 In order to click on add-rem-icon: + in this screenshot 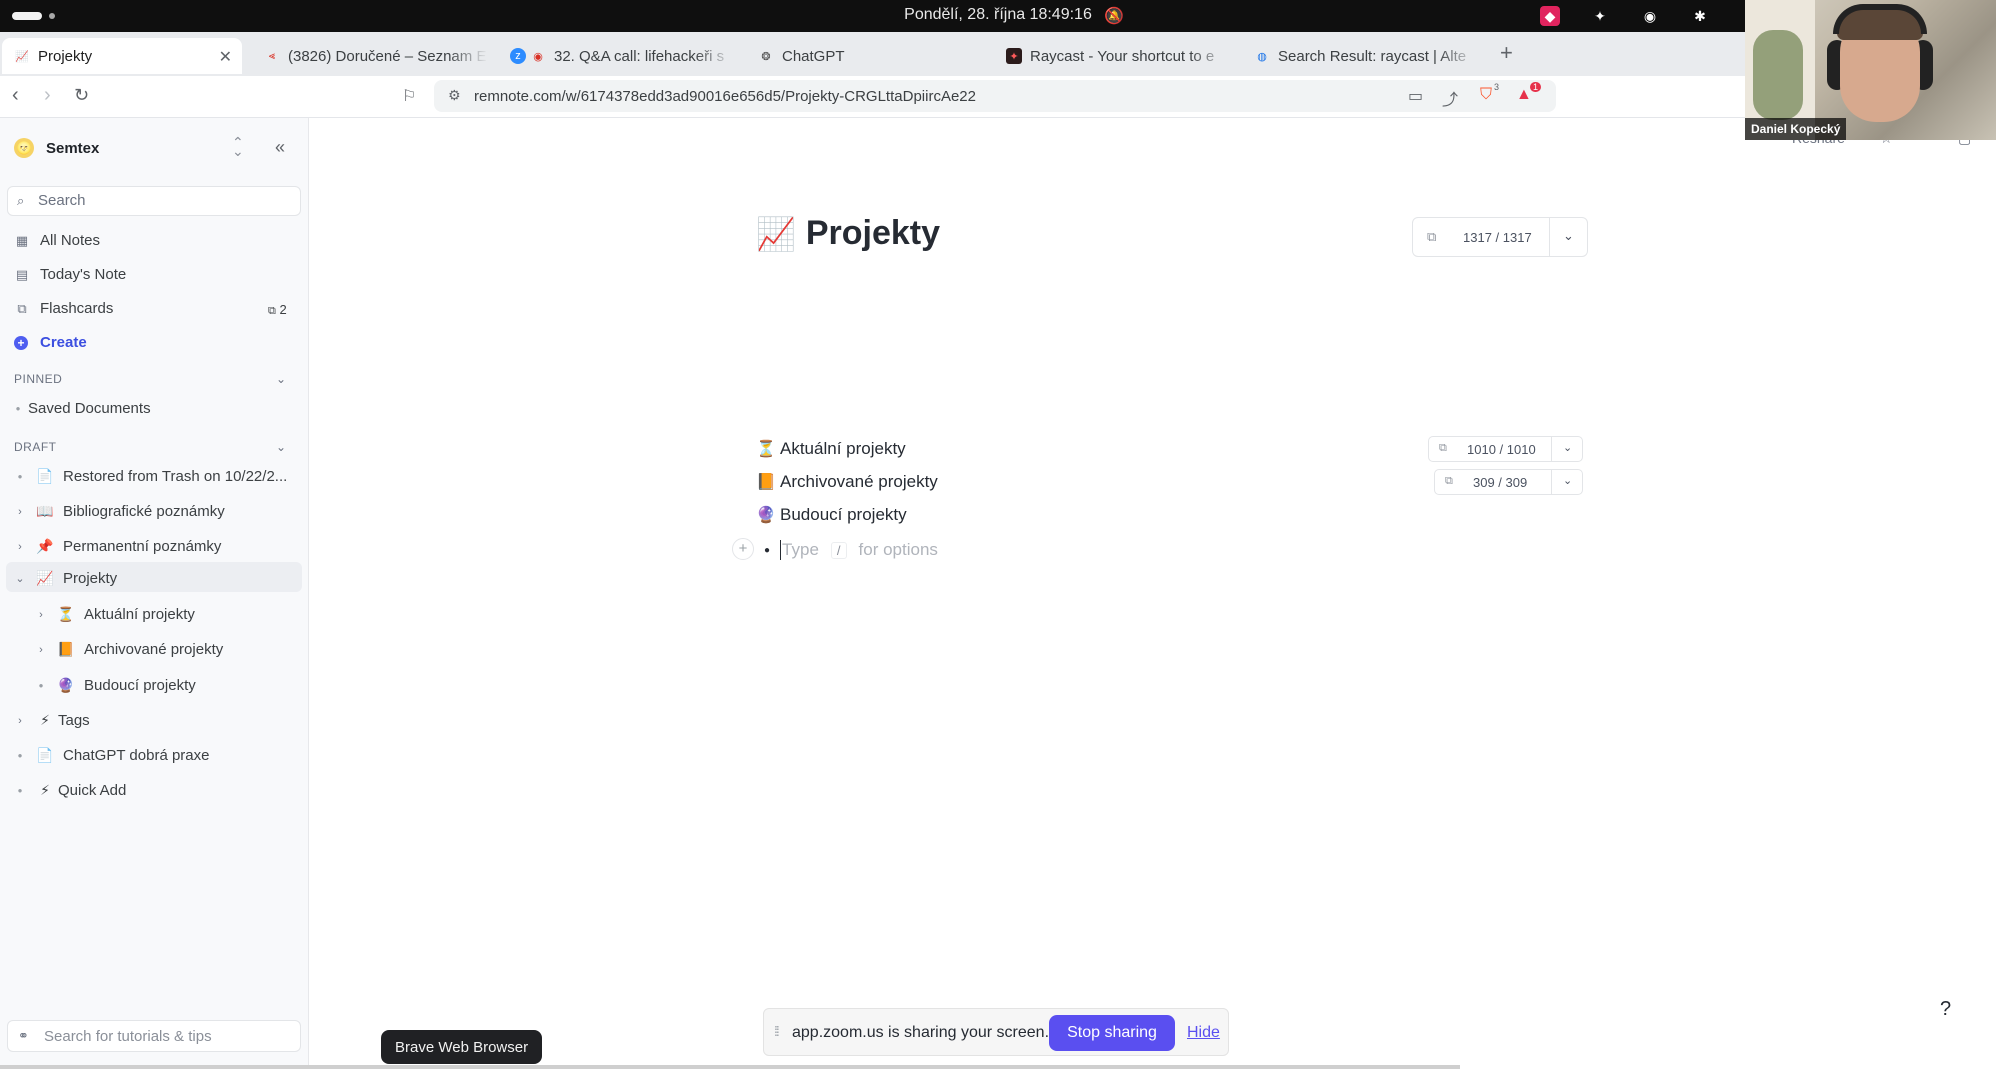, I will do `click(743, 549)`.